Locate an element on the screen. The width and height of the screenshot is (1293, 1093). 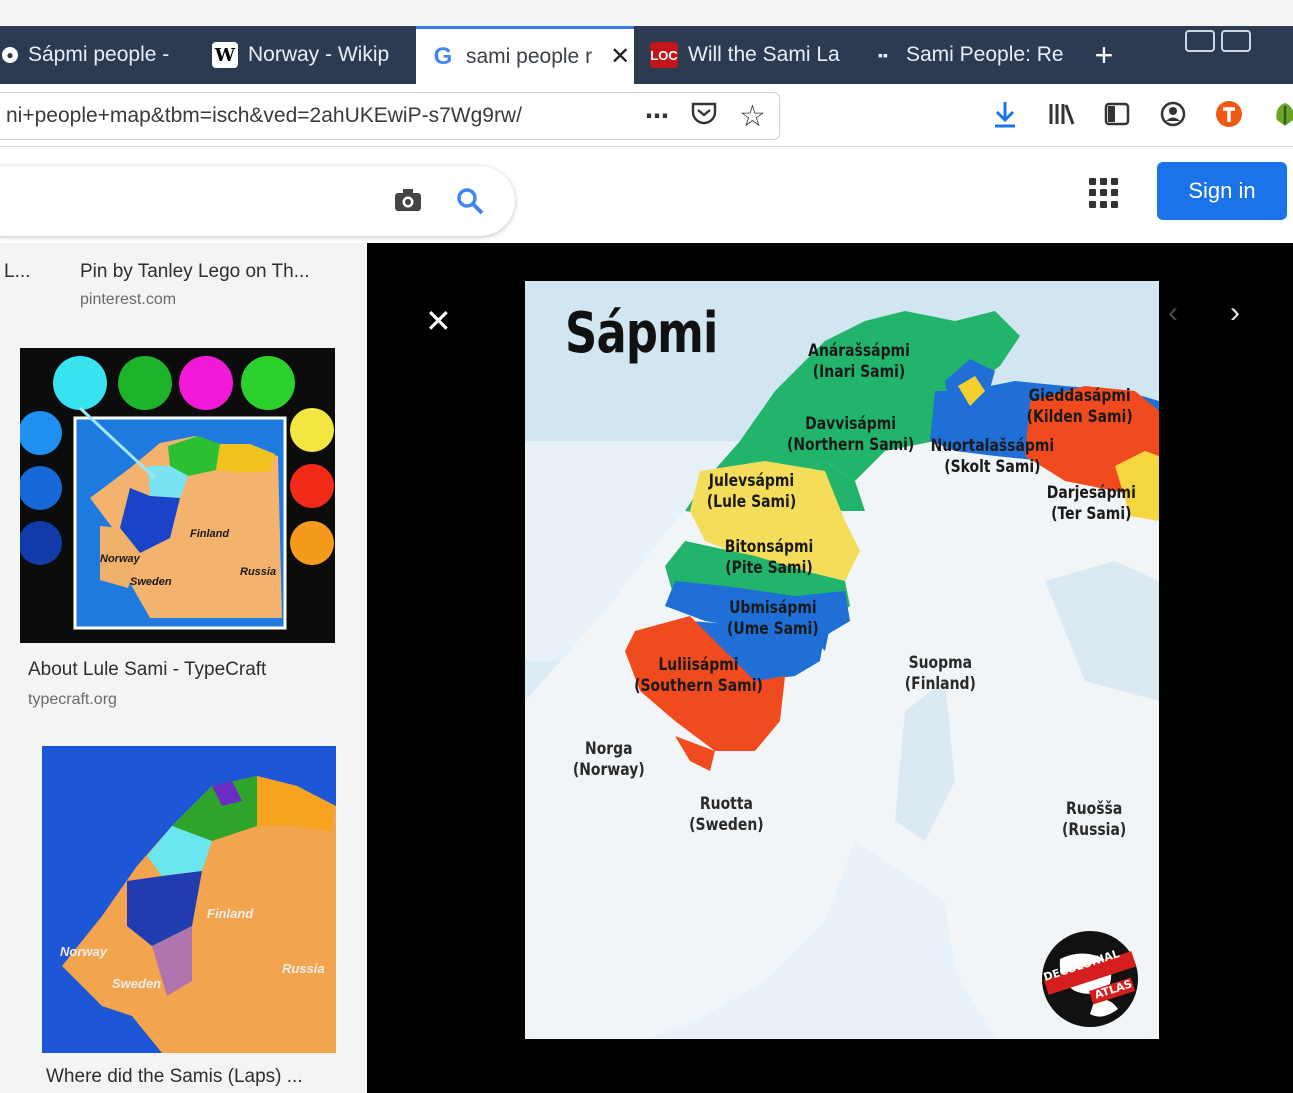
country-subtitle: (Sweden) is located at coordinates (726, 825).